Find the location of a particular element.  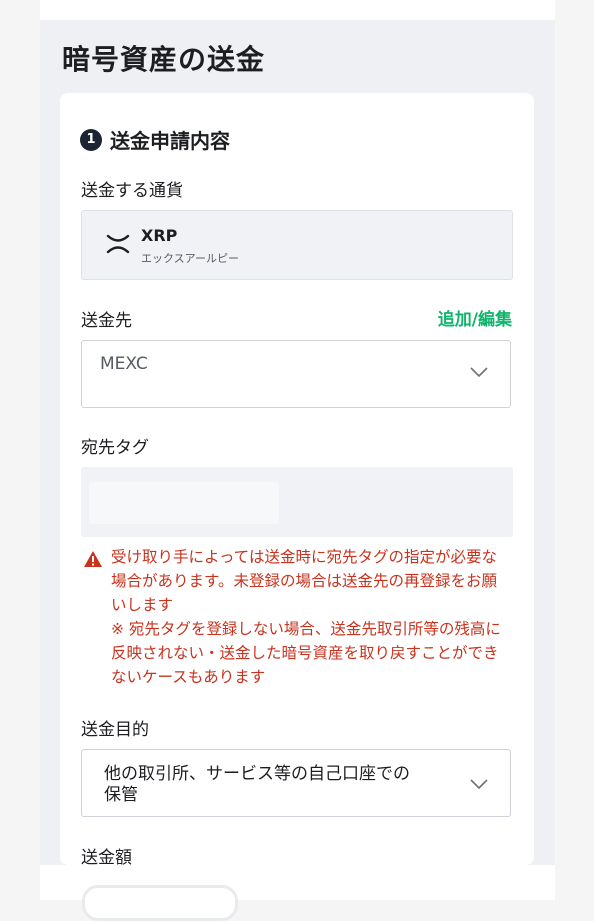

destination-label: 送金先 is located at coordinates (106, 321).